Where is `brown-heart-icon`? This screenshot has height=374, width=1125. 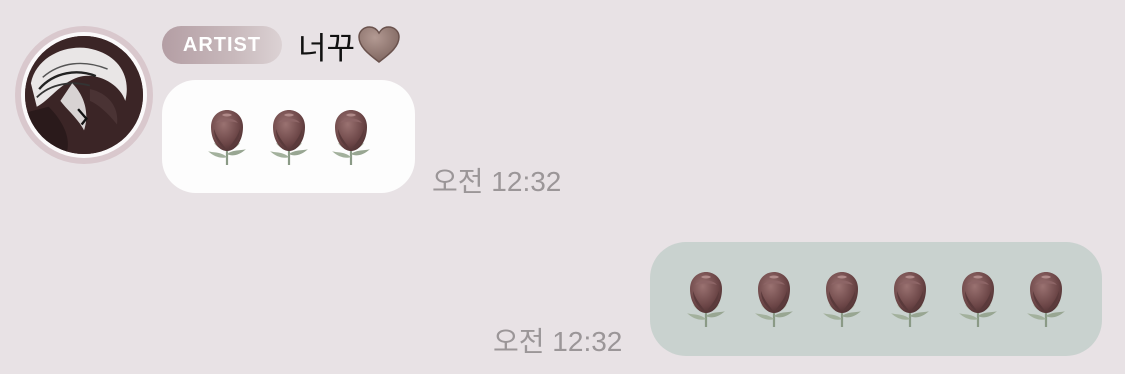 brown-heart-icon is located at coordinates (379, 44).